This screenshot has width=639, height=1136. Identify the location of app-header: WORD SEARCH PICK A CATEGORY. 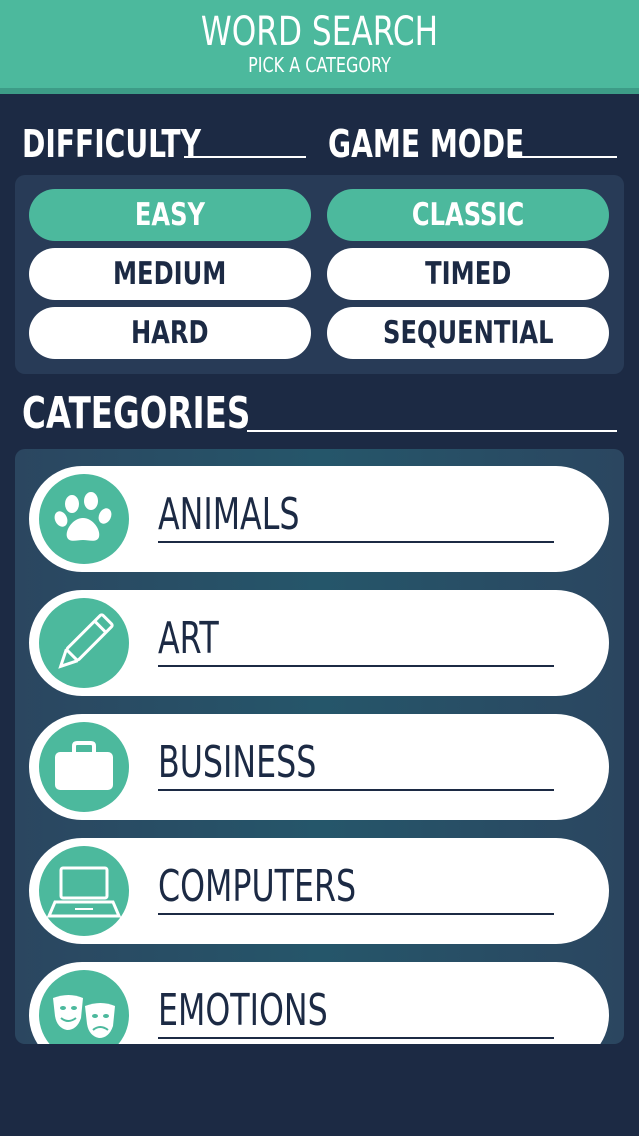
(319, 44).